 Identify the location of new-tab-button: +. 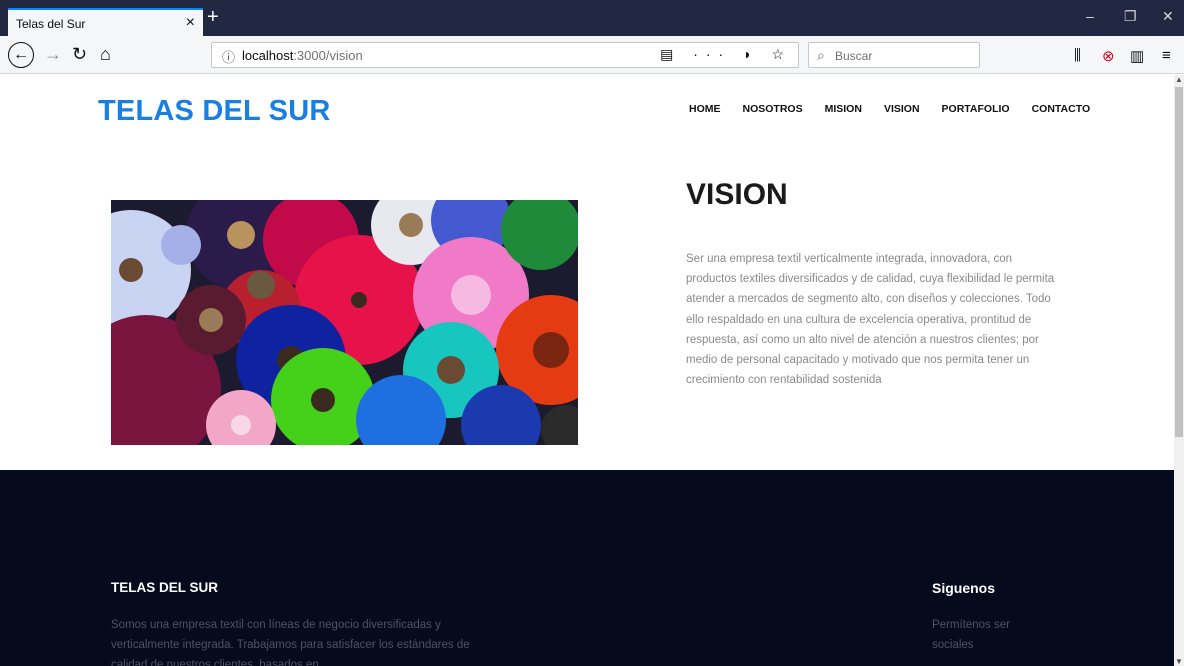
(213, 17).